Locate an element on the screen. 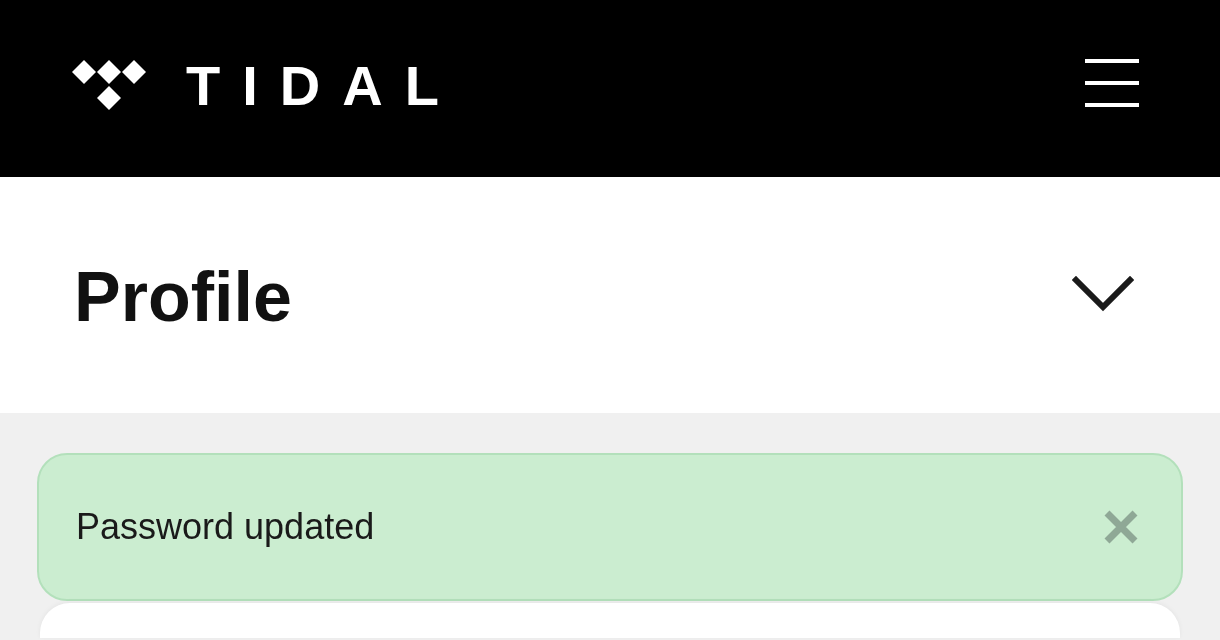  close-icon is located at coordinates (1121, 527).